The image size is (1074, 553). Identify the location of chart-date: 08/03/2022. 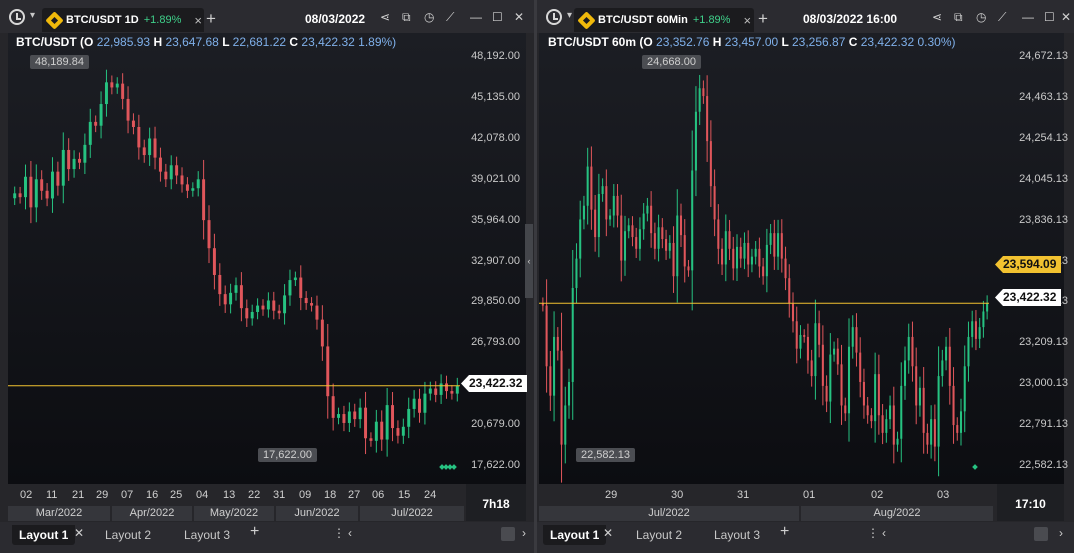
(335, 19).